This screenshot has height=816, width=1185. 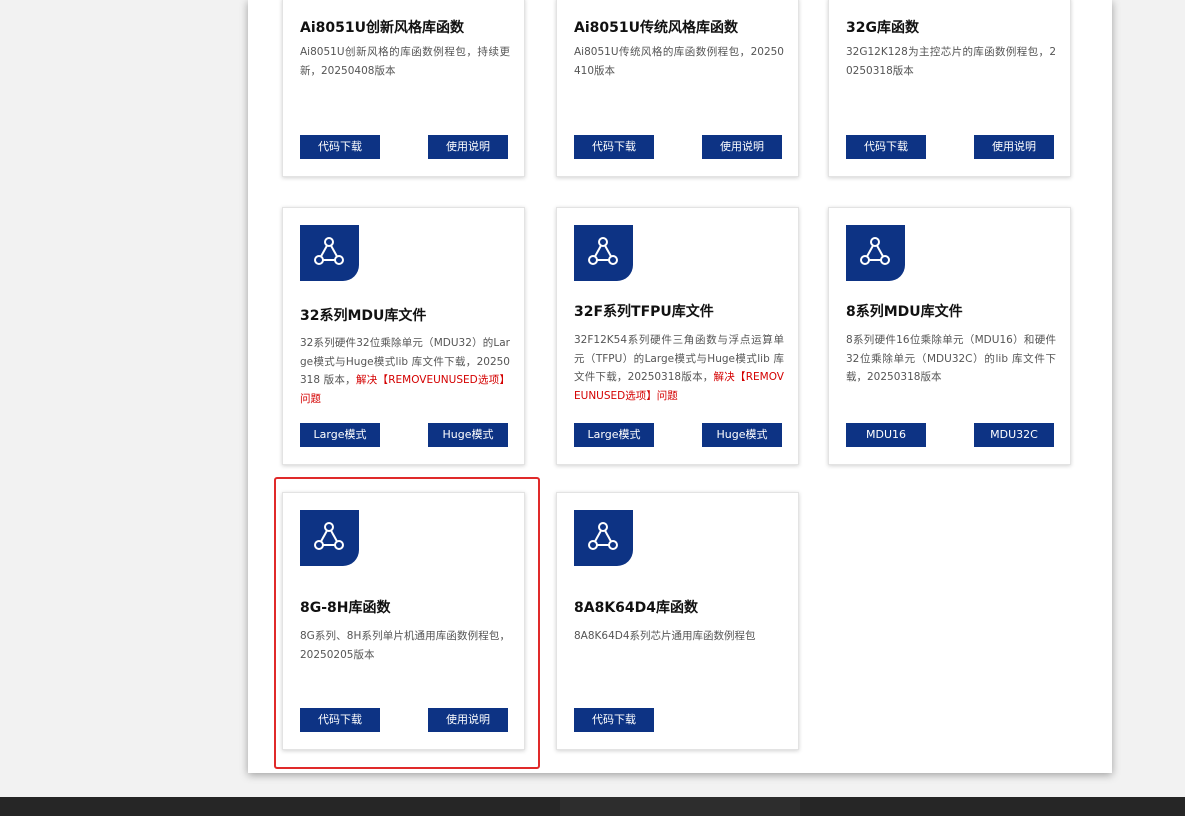 I want to click on card-title: 32G库函数, so click(x=882, y=28).